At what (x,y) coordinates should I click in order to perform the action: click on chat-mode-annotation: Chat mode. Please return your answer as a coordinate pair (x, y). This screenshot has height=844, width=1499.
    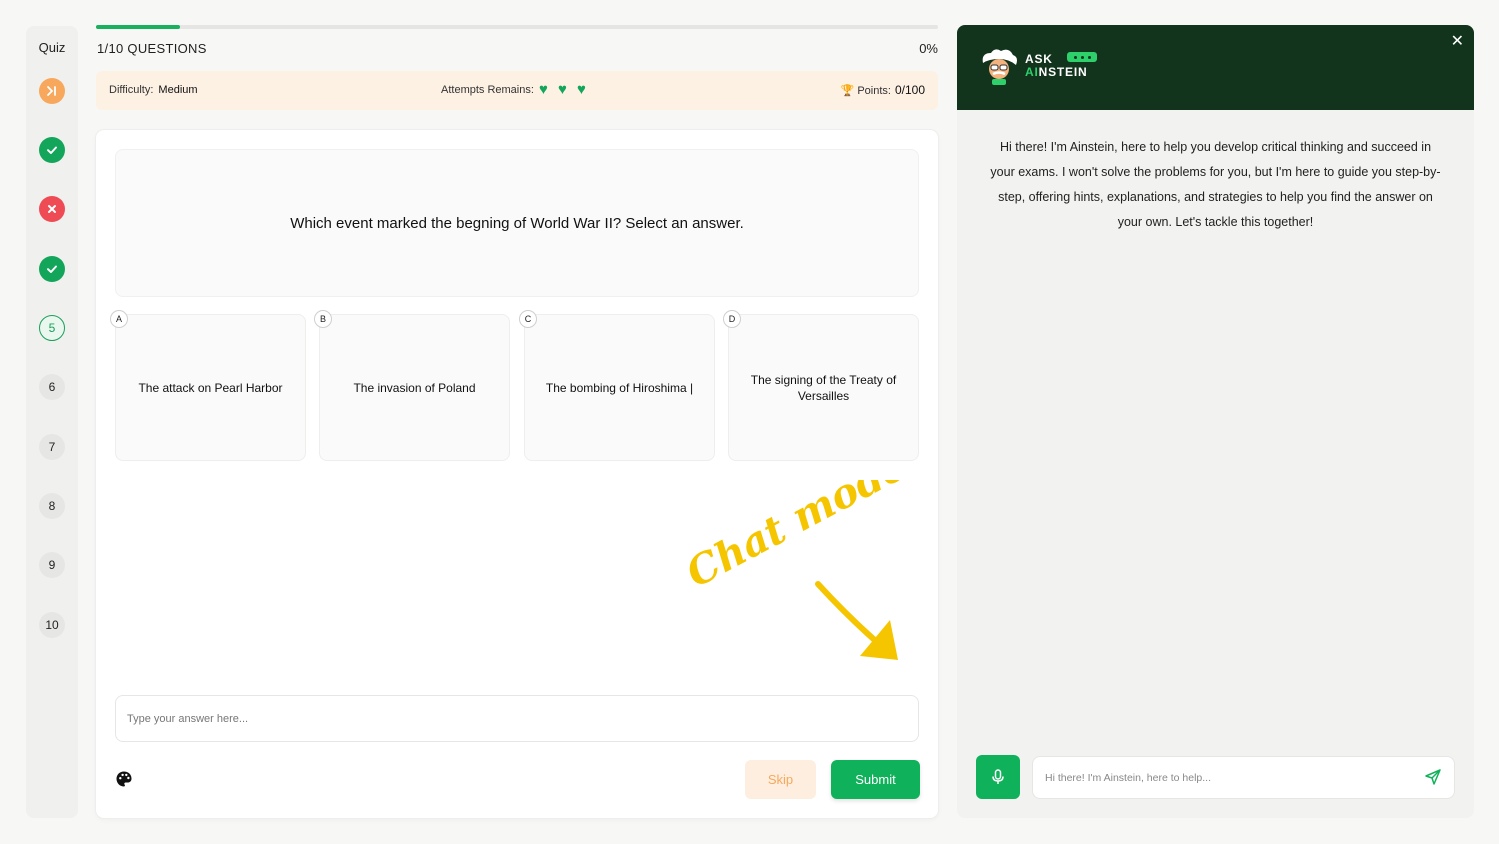
    Looking at the image, I should click on (796, 570).